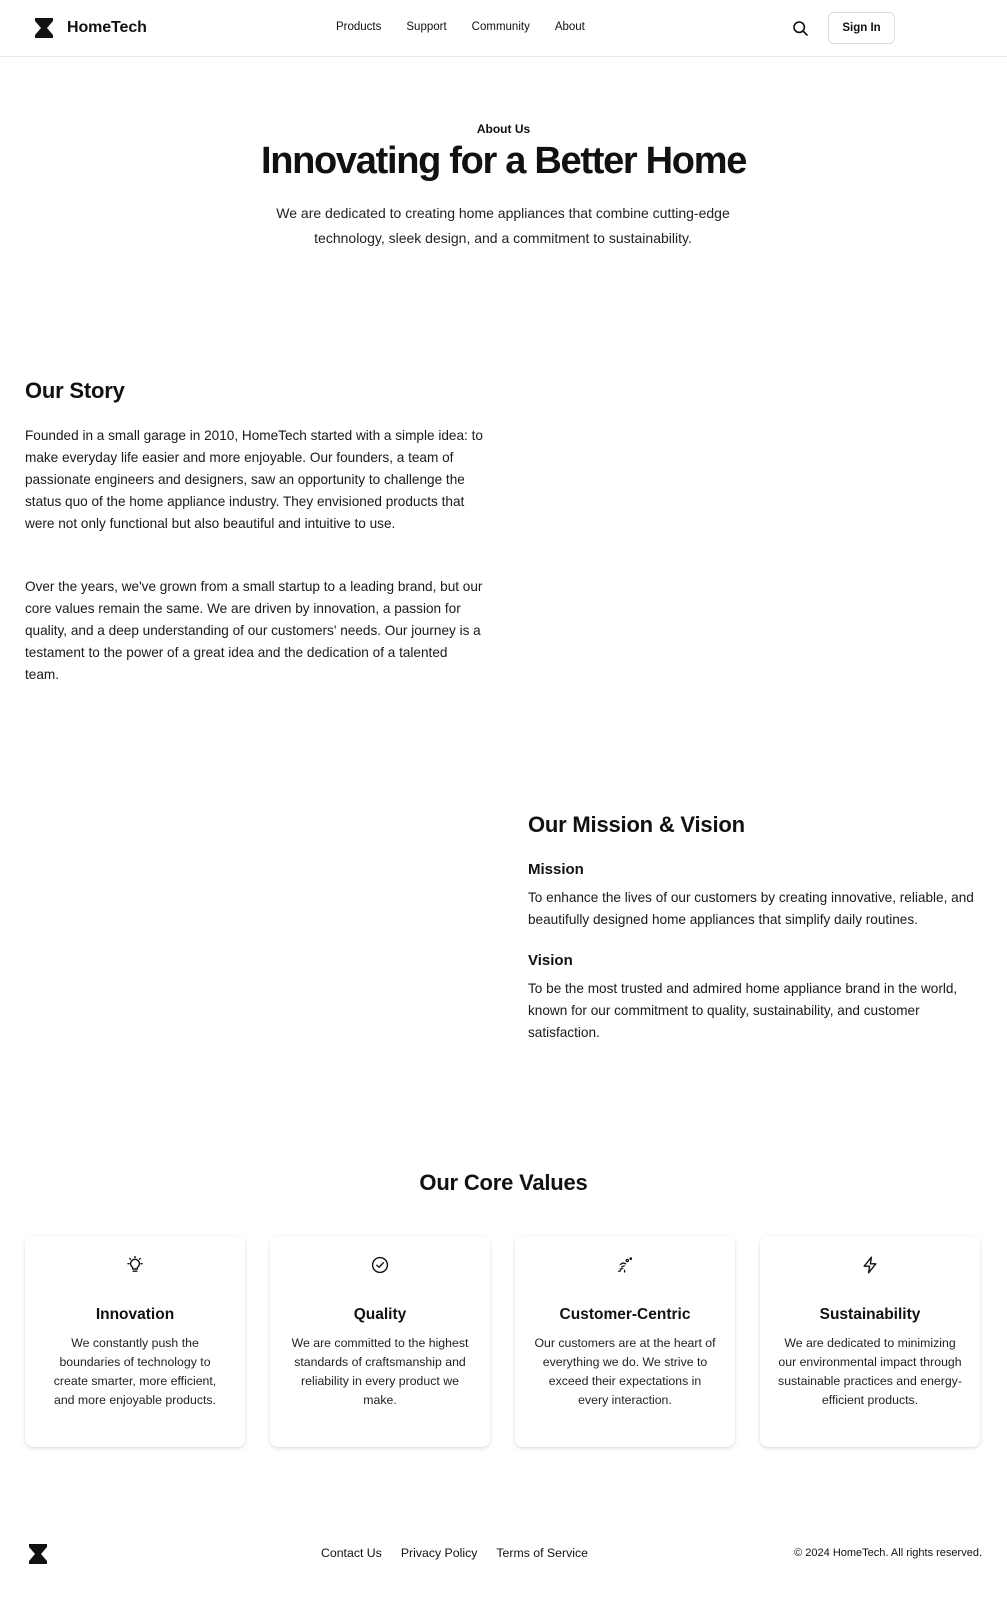  What do you see at coordinates (107, 27) in the screenshot?
I see `brand-name: HomeTech` at bounding box center [107, 27].